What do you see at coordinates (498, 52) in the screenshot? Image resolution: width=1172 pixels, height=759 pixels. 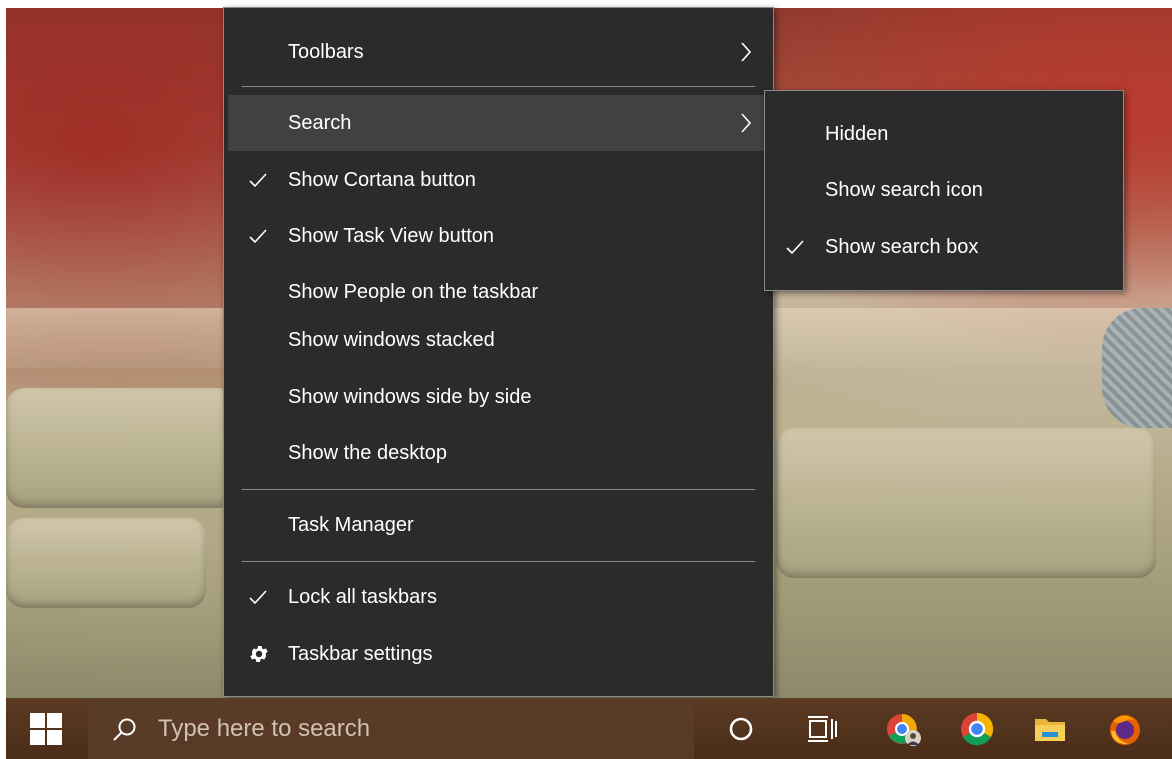 I see `menu-item-toolbars: Toolbars` at bounding box center [498, 52].